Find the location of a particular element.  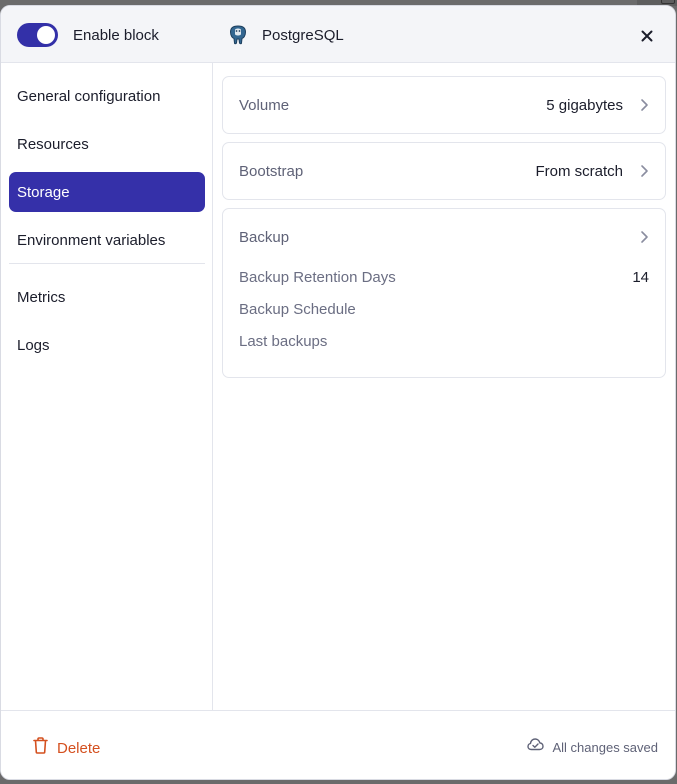

toggle-knob is located at coordinates (46, 35).